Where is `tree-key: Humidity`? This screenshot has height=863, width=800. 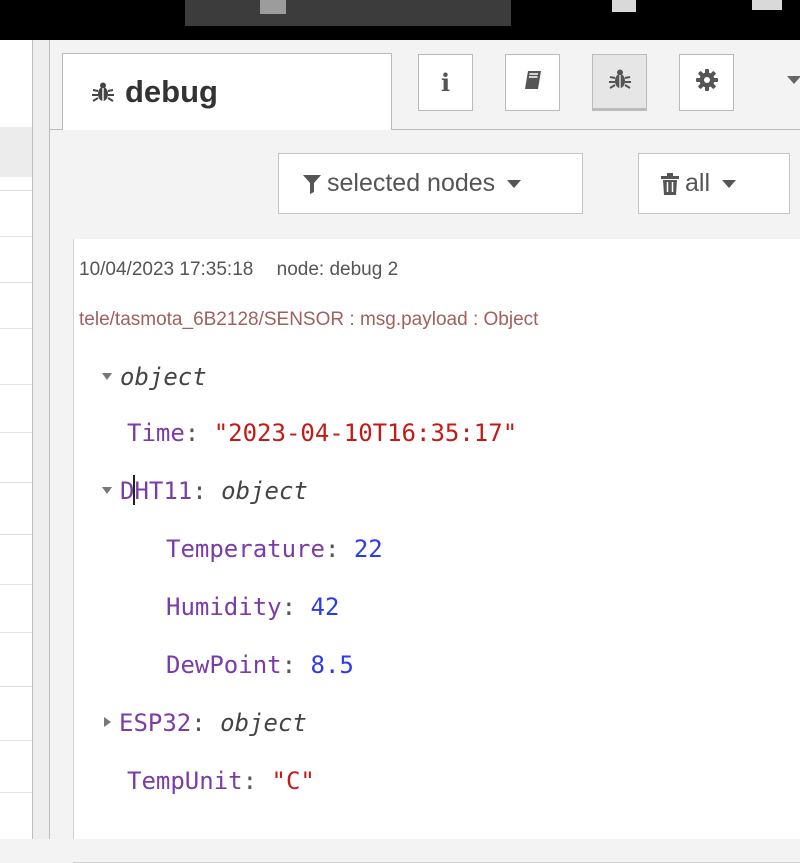 tree-key: Humidity is located at coordinates (224, 607).